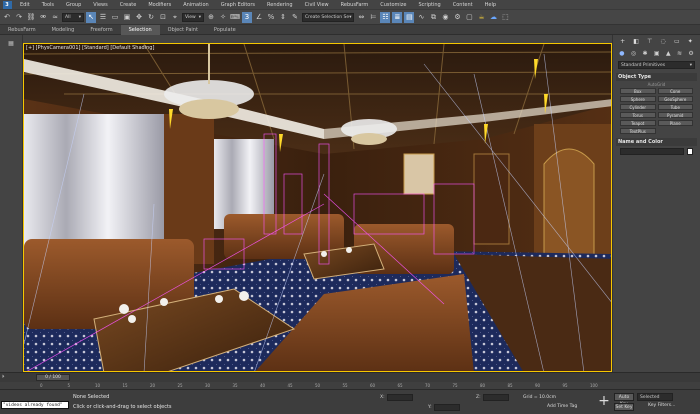  What do you see at coordinates (196, 5) in the screenshot?
I see `menu-animation: Animation` at bounding box center [196, 5].